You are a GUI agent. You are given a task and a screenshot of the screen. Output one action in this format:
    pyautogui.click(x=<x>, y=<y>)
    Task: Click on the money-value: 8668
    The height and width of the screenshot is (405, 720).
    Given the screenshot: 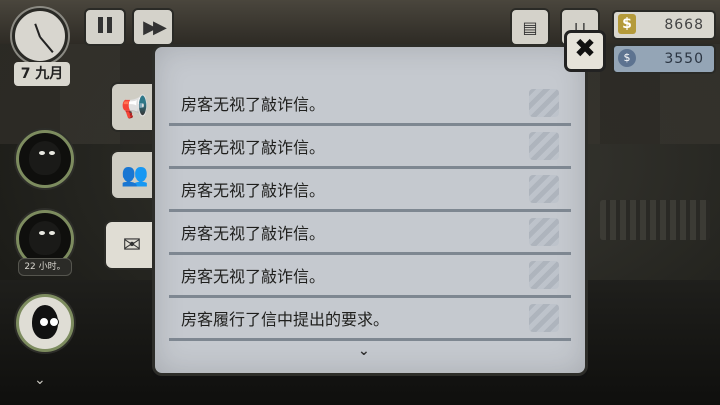 What is the action you would take?
    pyautogui.click(x=684, y=25)
    